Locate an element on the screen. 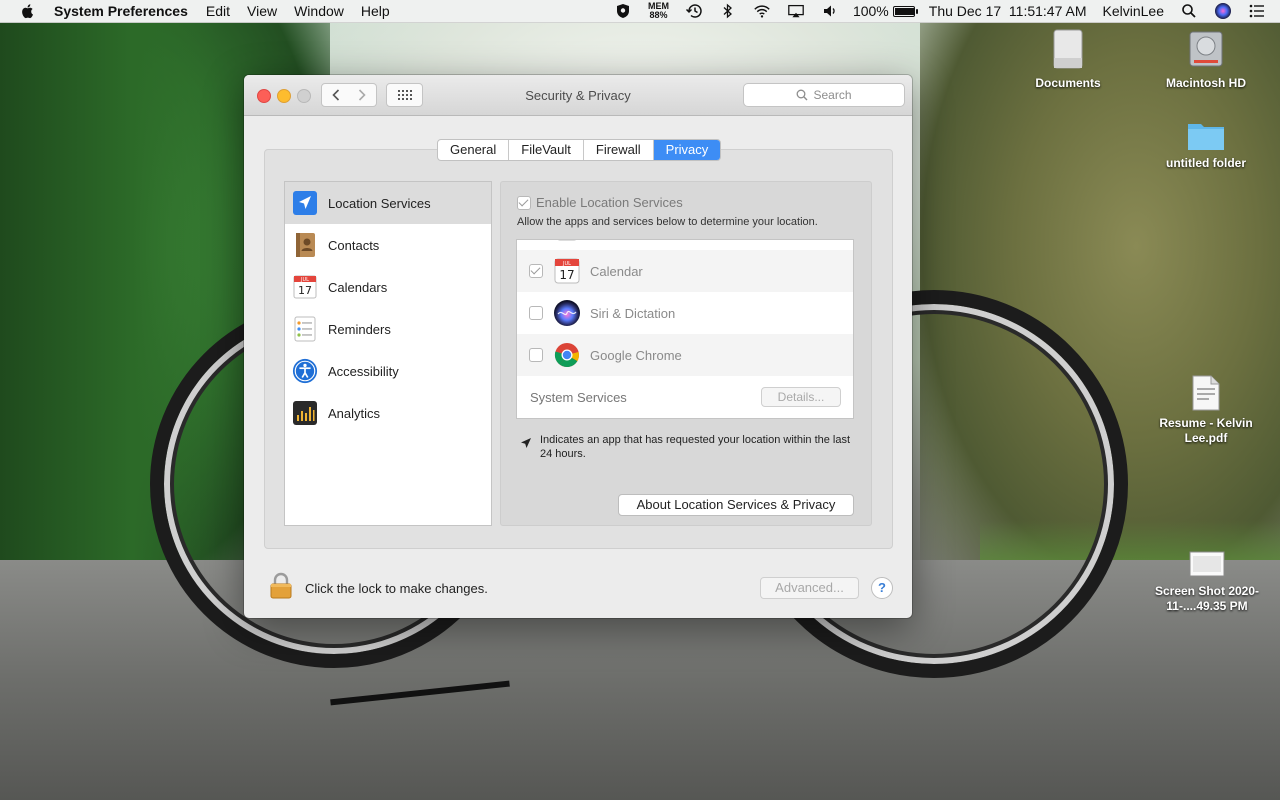 The width and height of the screenshot is (1280, 800). battery-status: 100% is located at coordinates (885, 11).